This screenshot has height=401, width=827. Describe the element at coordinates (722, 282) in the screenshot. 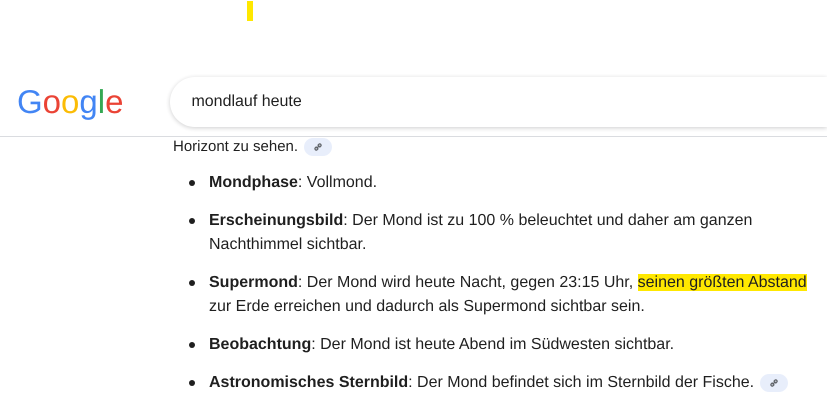

I see `marker-highlight: seinen größten Abstand` at that location.